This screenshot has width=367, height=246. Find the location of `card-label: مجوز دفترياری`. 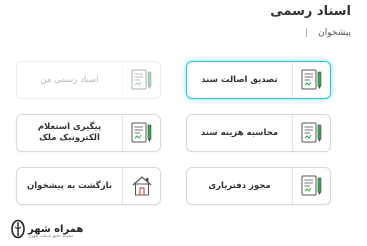

card-label: مجوز دفترياری is located at coordinates (239, 185).